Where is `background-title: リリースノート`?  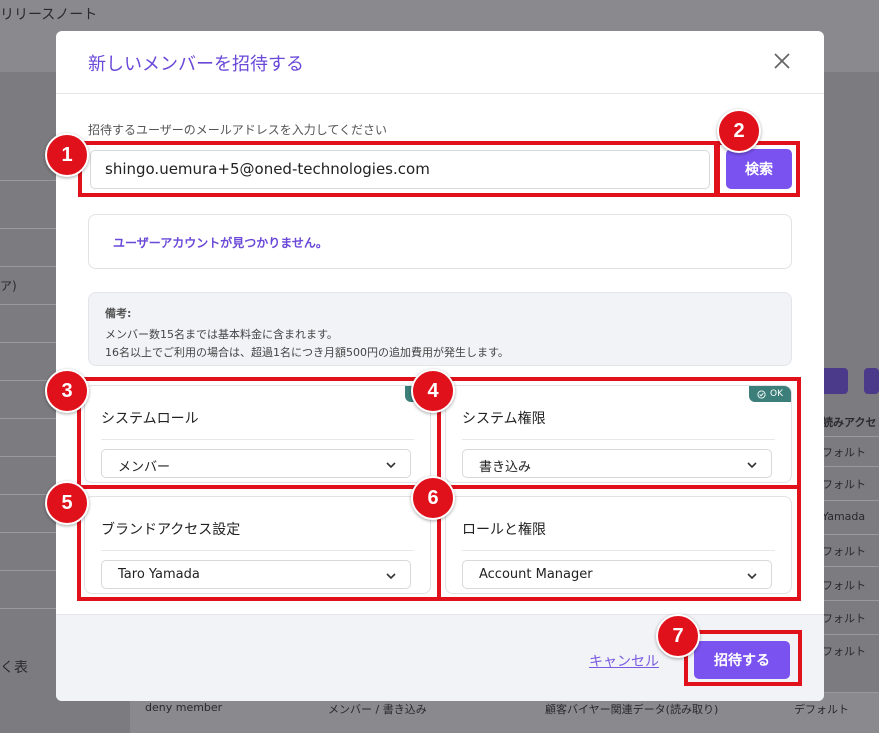
background-title: リリースノート is located at coordinates (49, 15).